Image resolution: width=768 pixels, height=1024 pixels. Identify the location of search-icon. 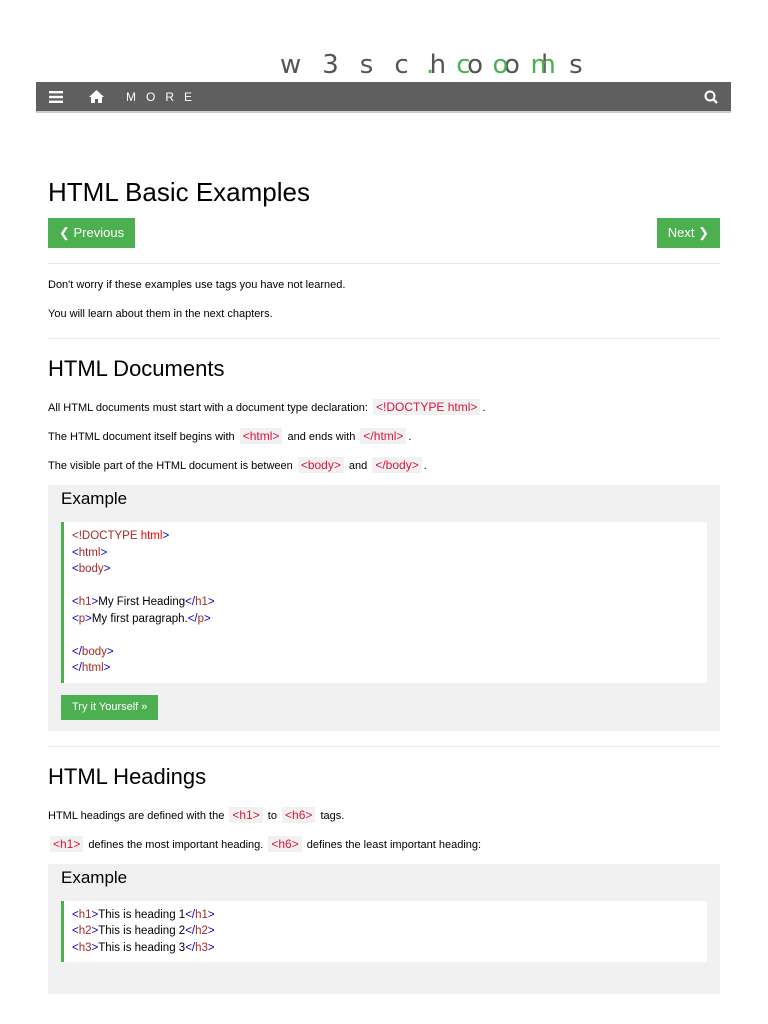
(711, 97).